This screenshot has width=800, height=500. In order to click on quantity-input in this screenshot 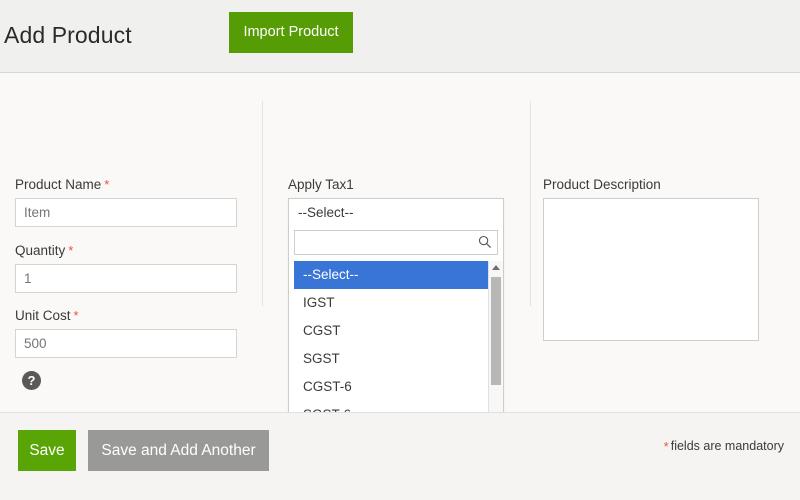, I will do `click(126, 278)`.